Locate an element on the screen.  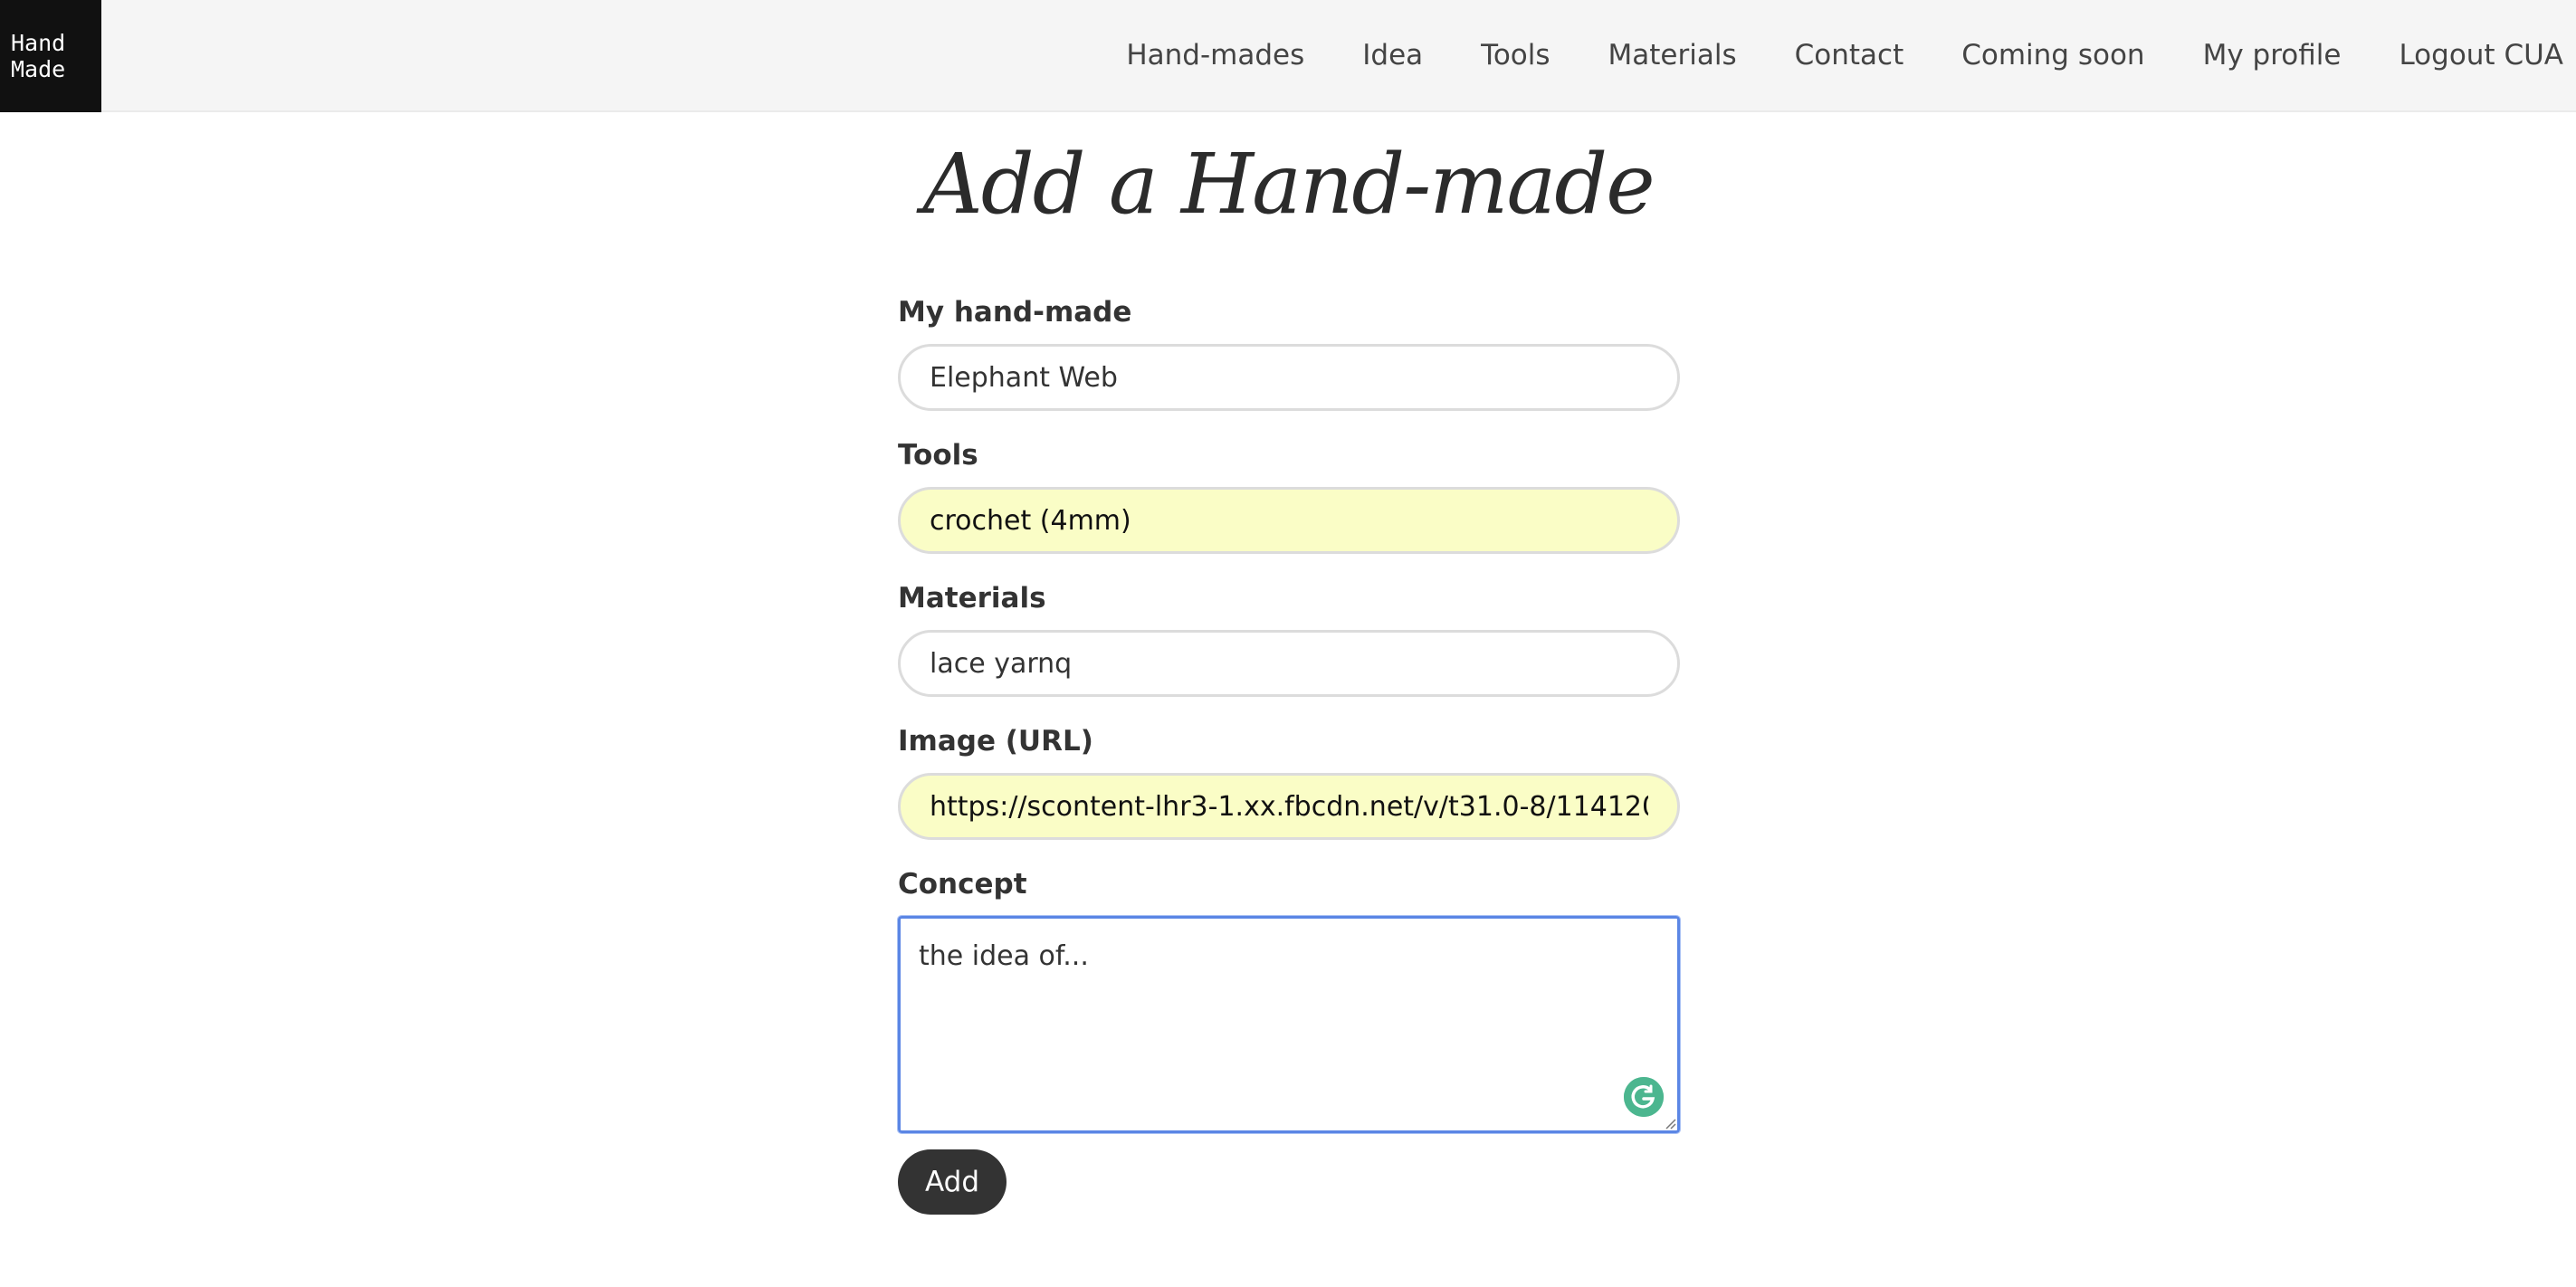
logo: Hand Made is located at coordinates (51, 56).